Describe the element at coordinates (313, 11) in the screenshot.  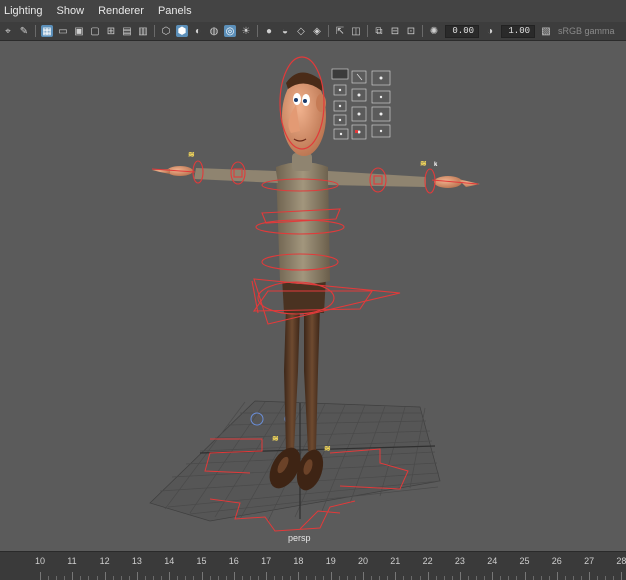
I see `panel-menu-bar: Lighting Show Renderer Panels` at that location.